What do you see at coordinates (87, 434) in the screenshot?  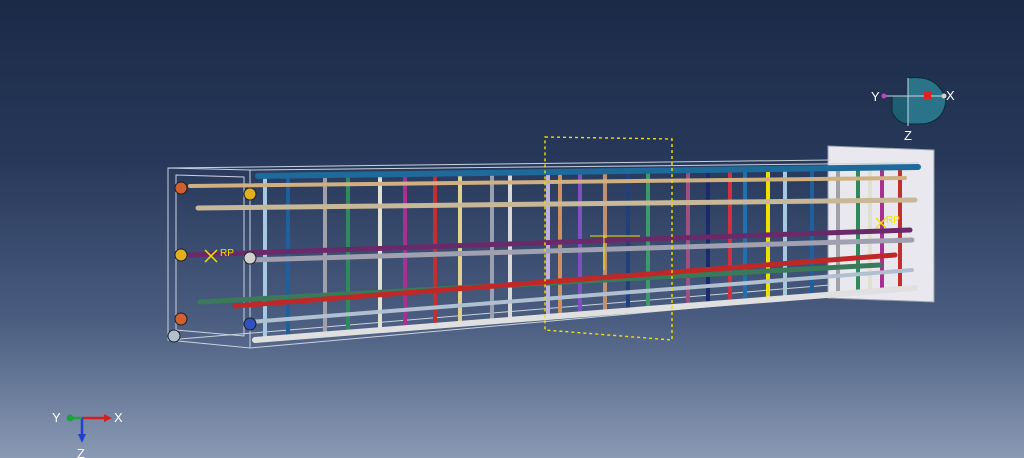 I see `coordinate-triad: X Y Z` at bounding box center [87, 434].